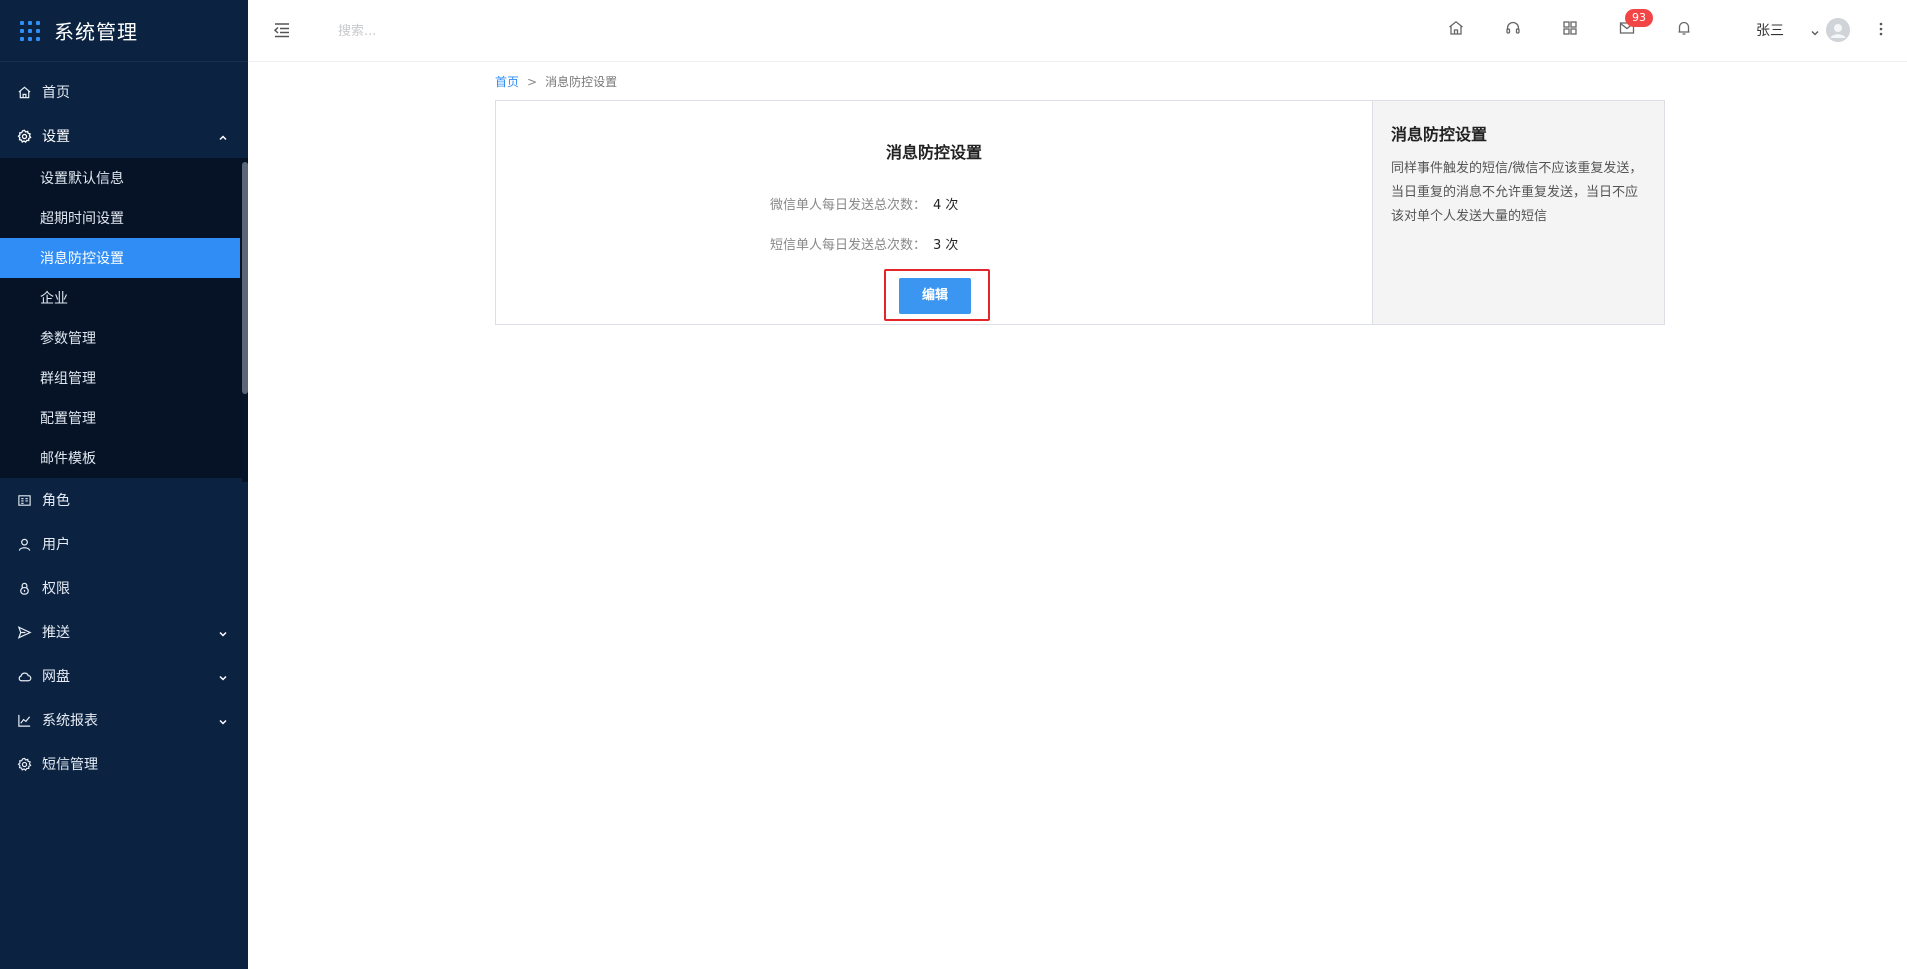 This screenshot has height=969, width=1907. What do you see at coordinates (24, 720) in the screenshot?
I see `chart-icon` at bounding box center [24, 720].